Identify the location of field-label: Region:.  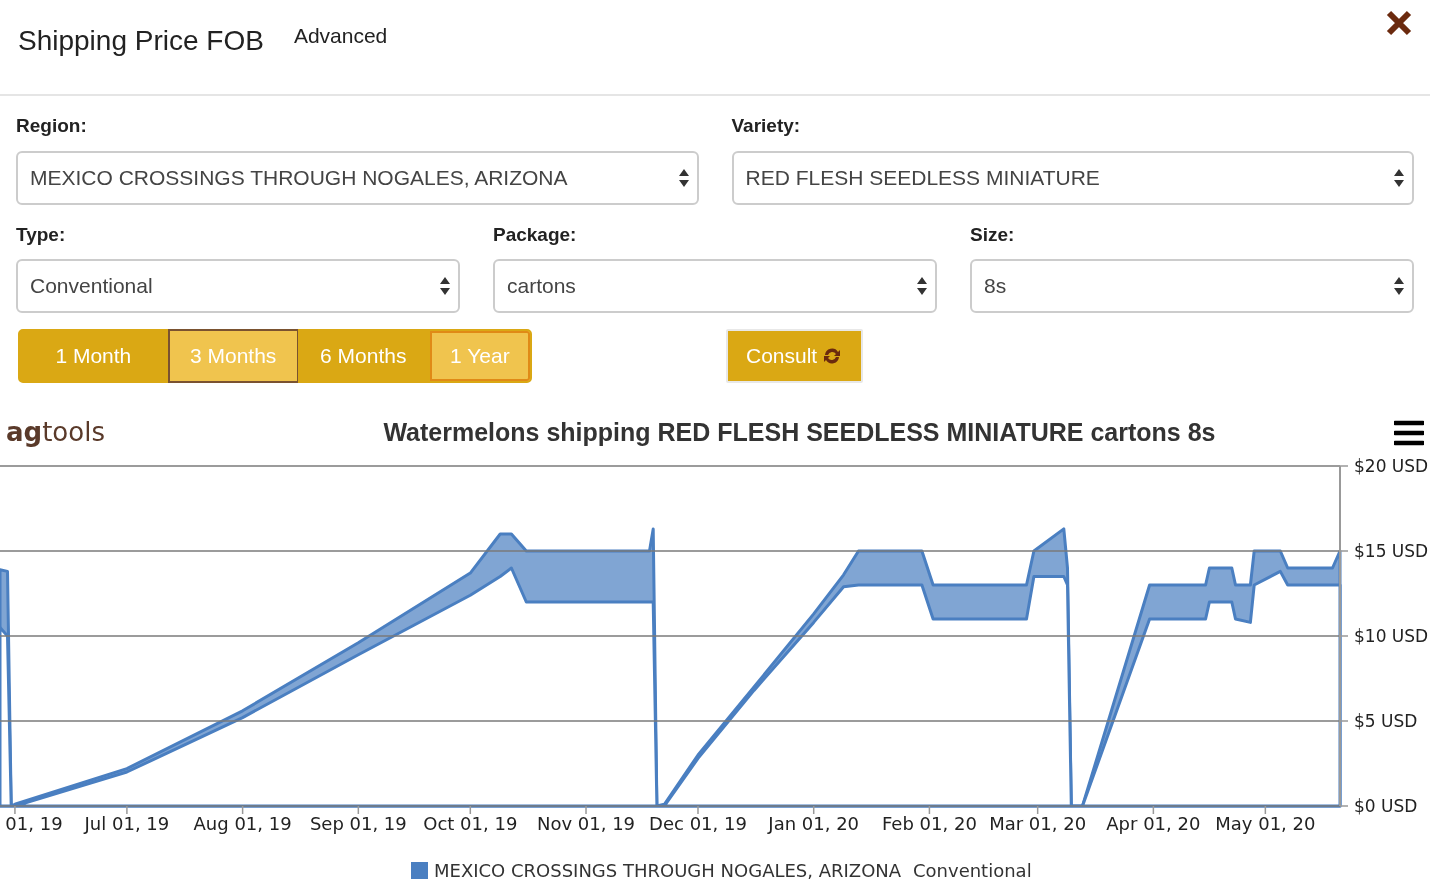
(52, 126).